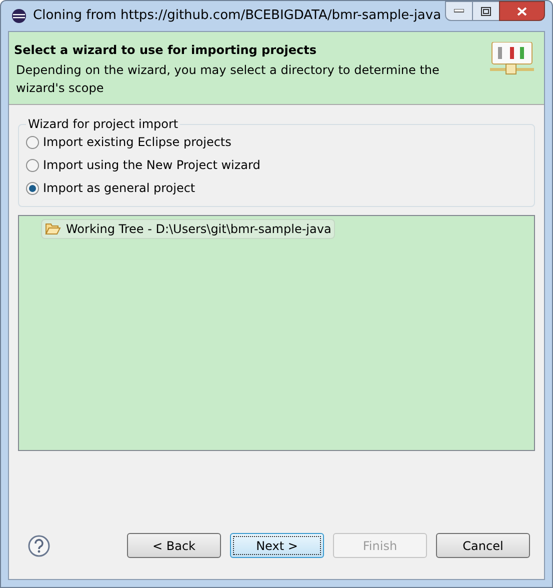  Describe the element at coordinates (227, 79) in the screenshot. I see `header-description: Depending on the wizard, you may select a directory to determine the wizard's scope` at that location.